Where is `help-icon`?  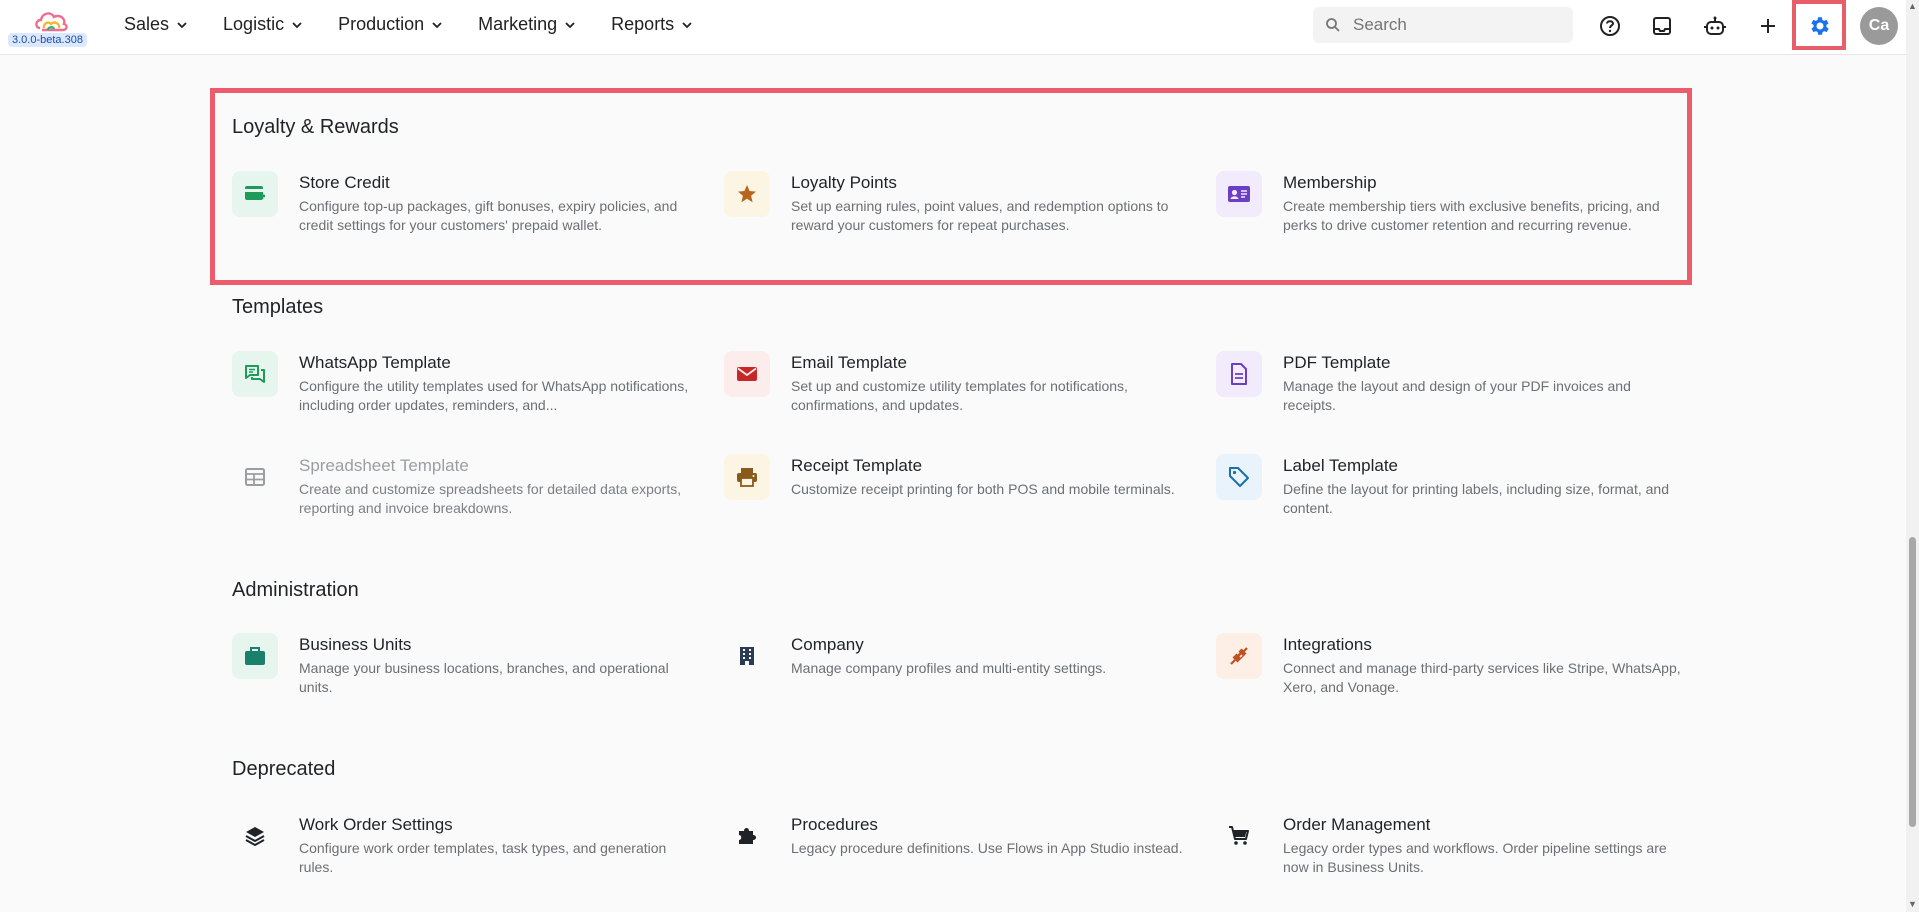
help-icon is located at coordinates (1610, 26).